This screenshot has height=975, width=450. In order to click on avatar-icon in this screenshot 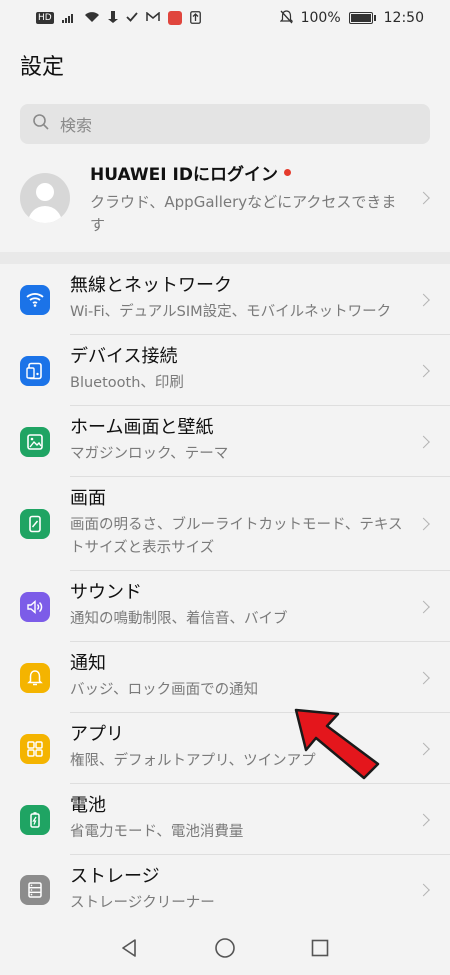, I will do `click(45, 198)`.